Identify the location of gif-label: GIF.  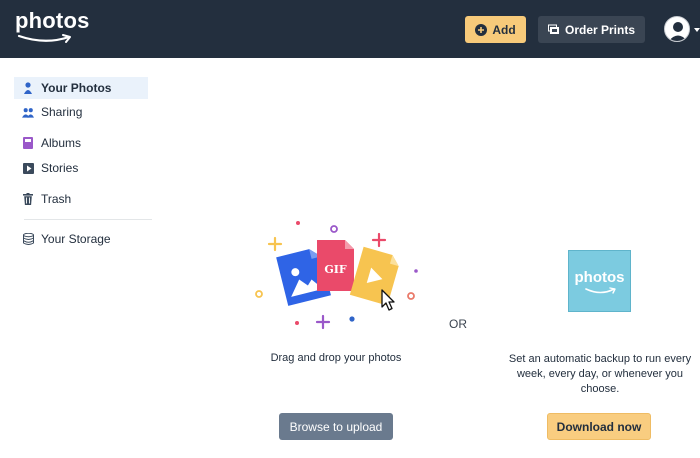
(335, 269).